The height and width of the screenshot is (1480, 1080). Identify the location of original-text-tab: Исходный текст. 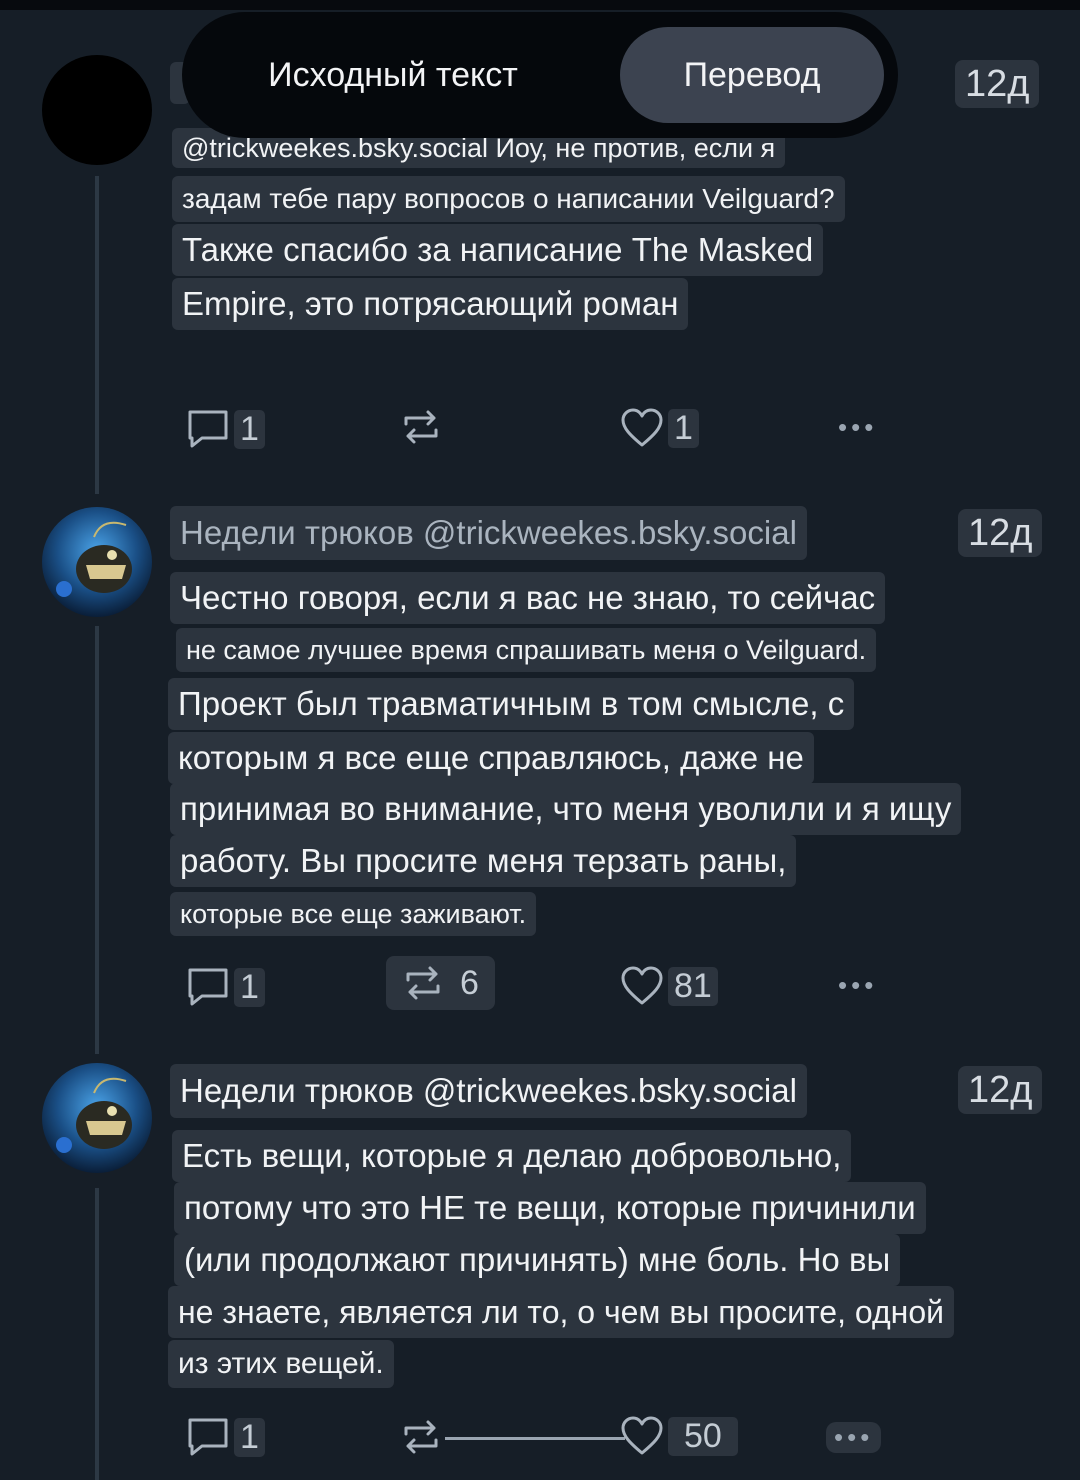
(393, 75).